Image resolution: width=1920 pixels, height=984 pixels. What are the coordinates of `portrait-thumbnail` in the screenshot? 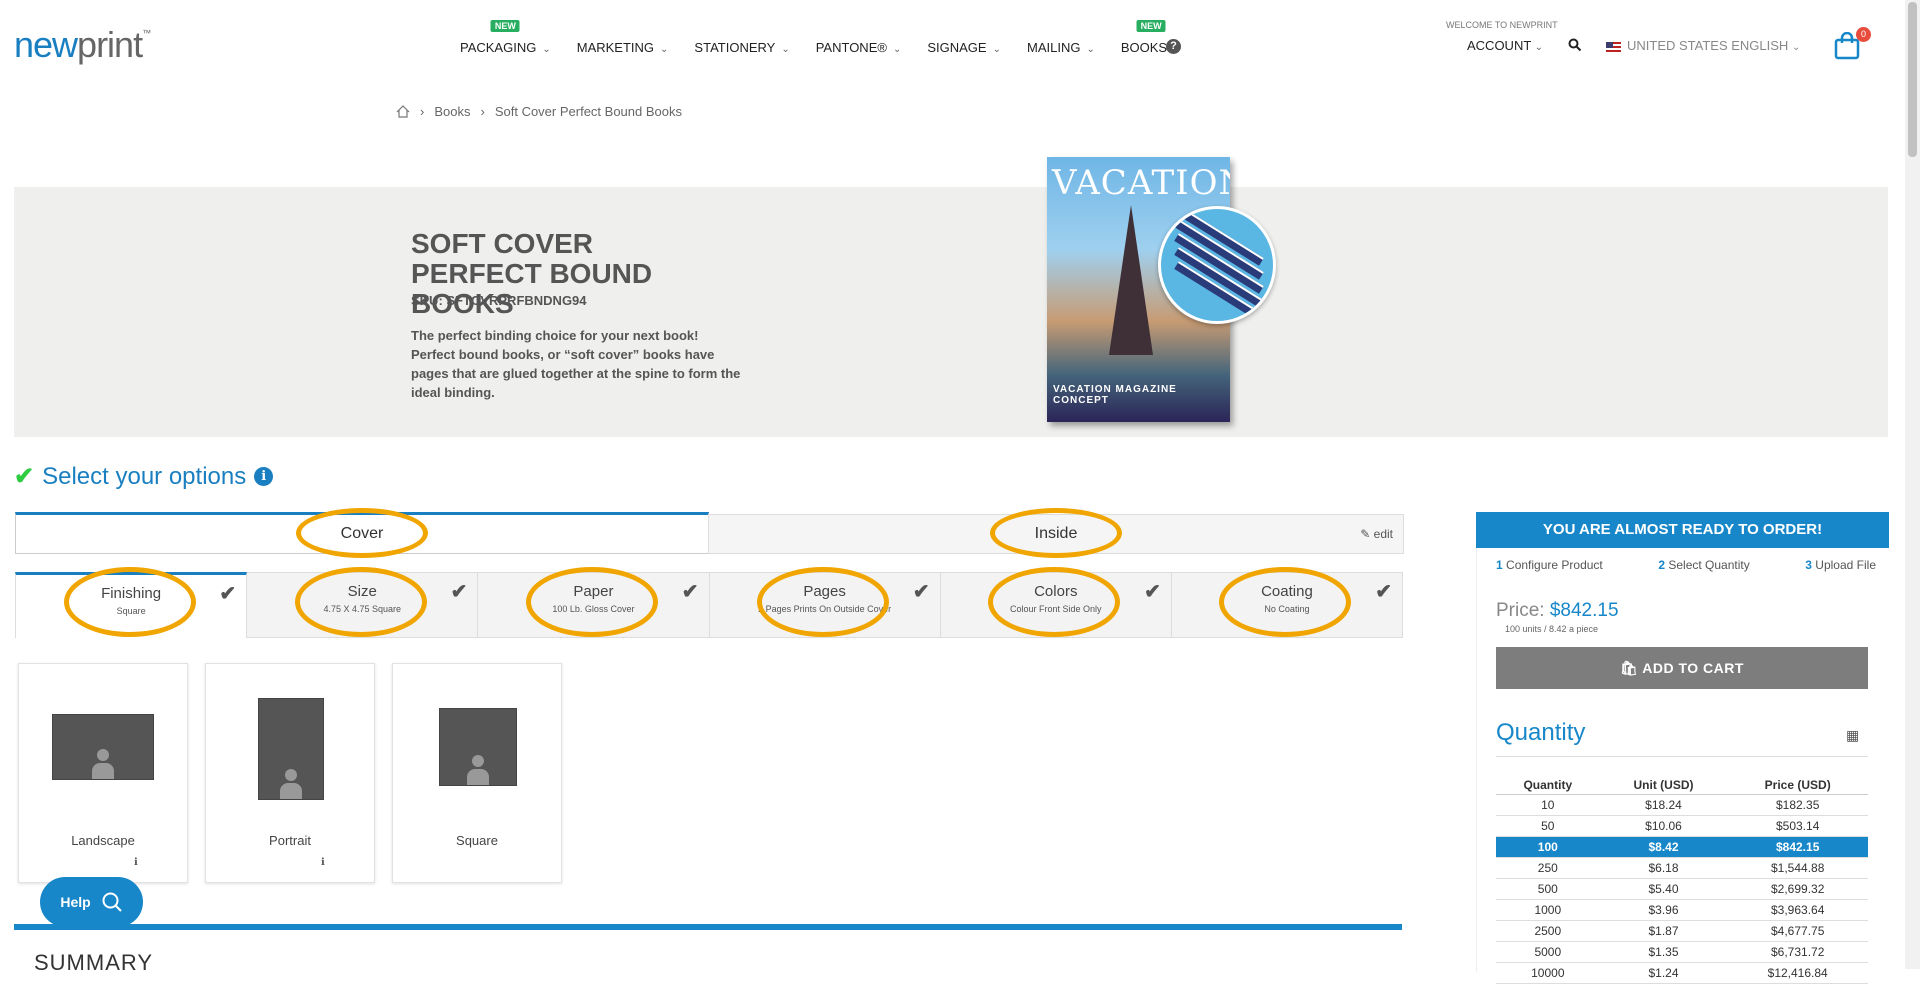 It's located at (291, 749).